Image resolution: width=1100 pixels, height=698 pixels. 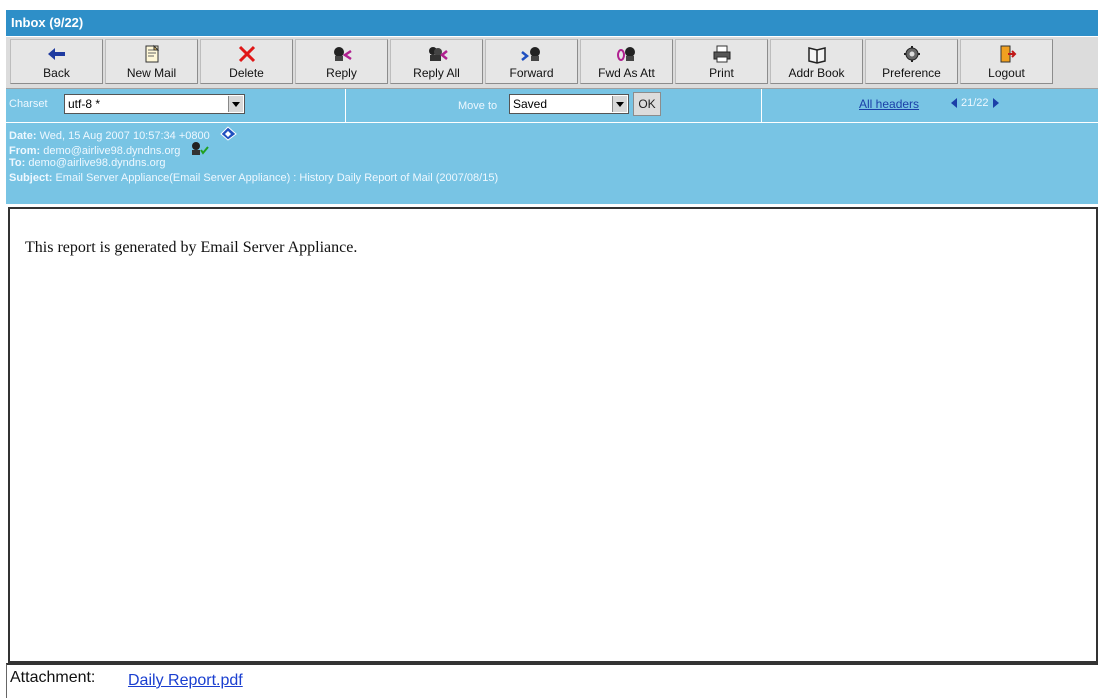 What do you see at coordinates (531, 55) in the screenshot?
I see `forward-icon` at bounding box center [531, 55].